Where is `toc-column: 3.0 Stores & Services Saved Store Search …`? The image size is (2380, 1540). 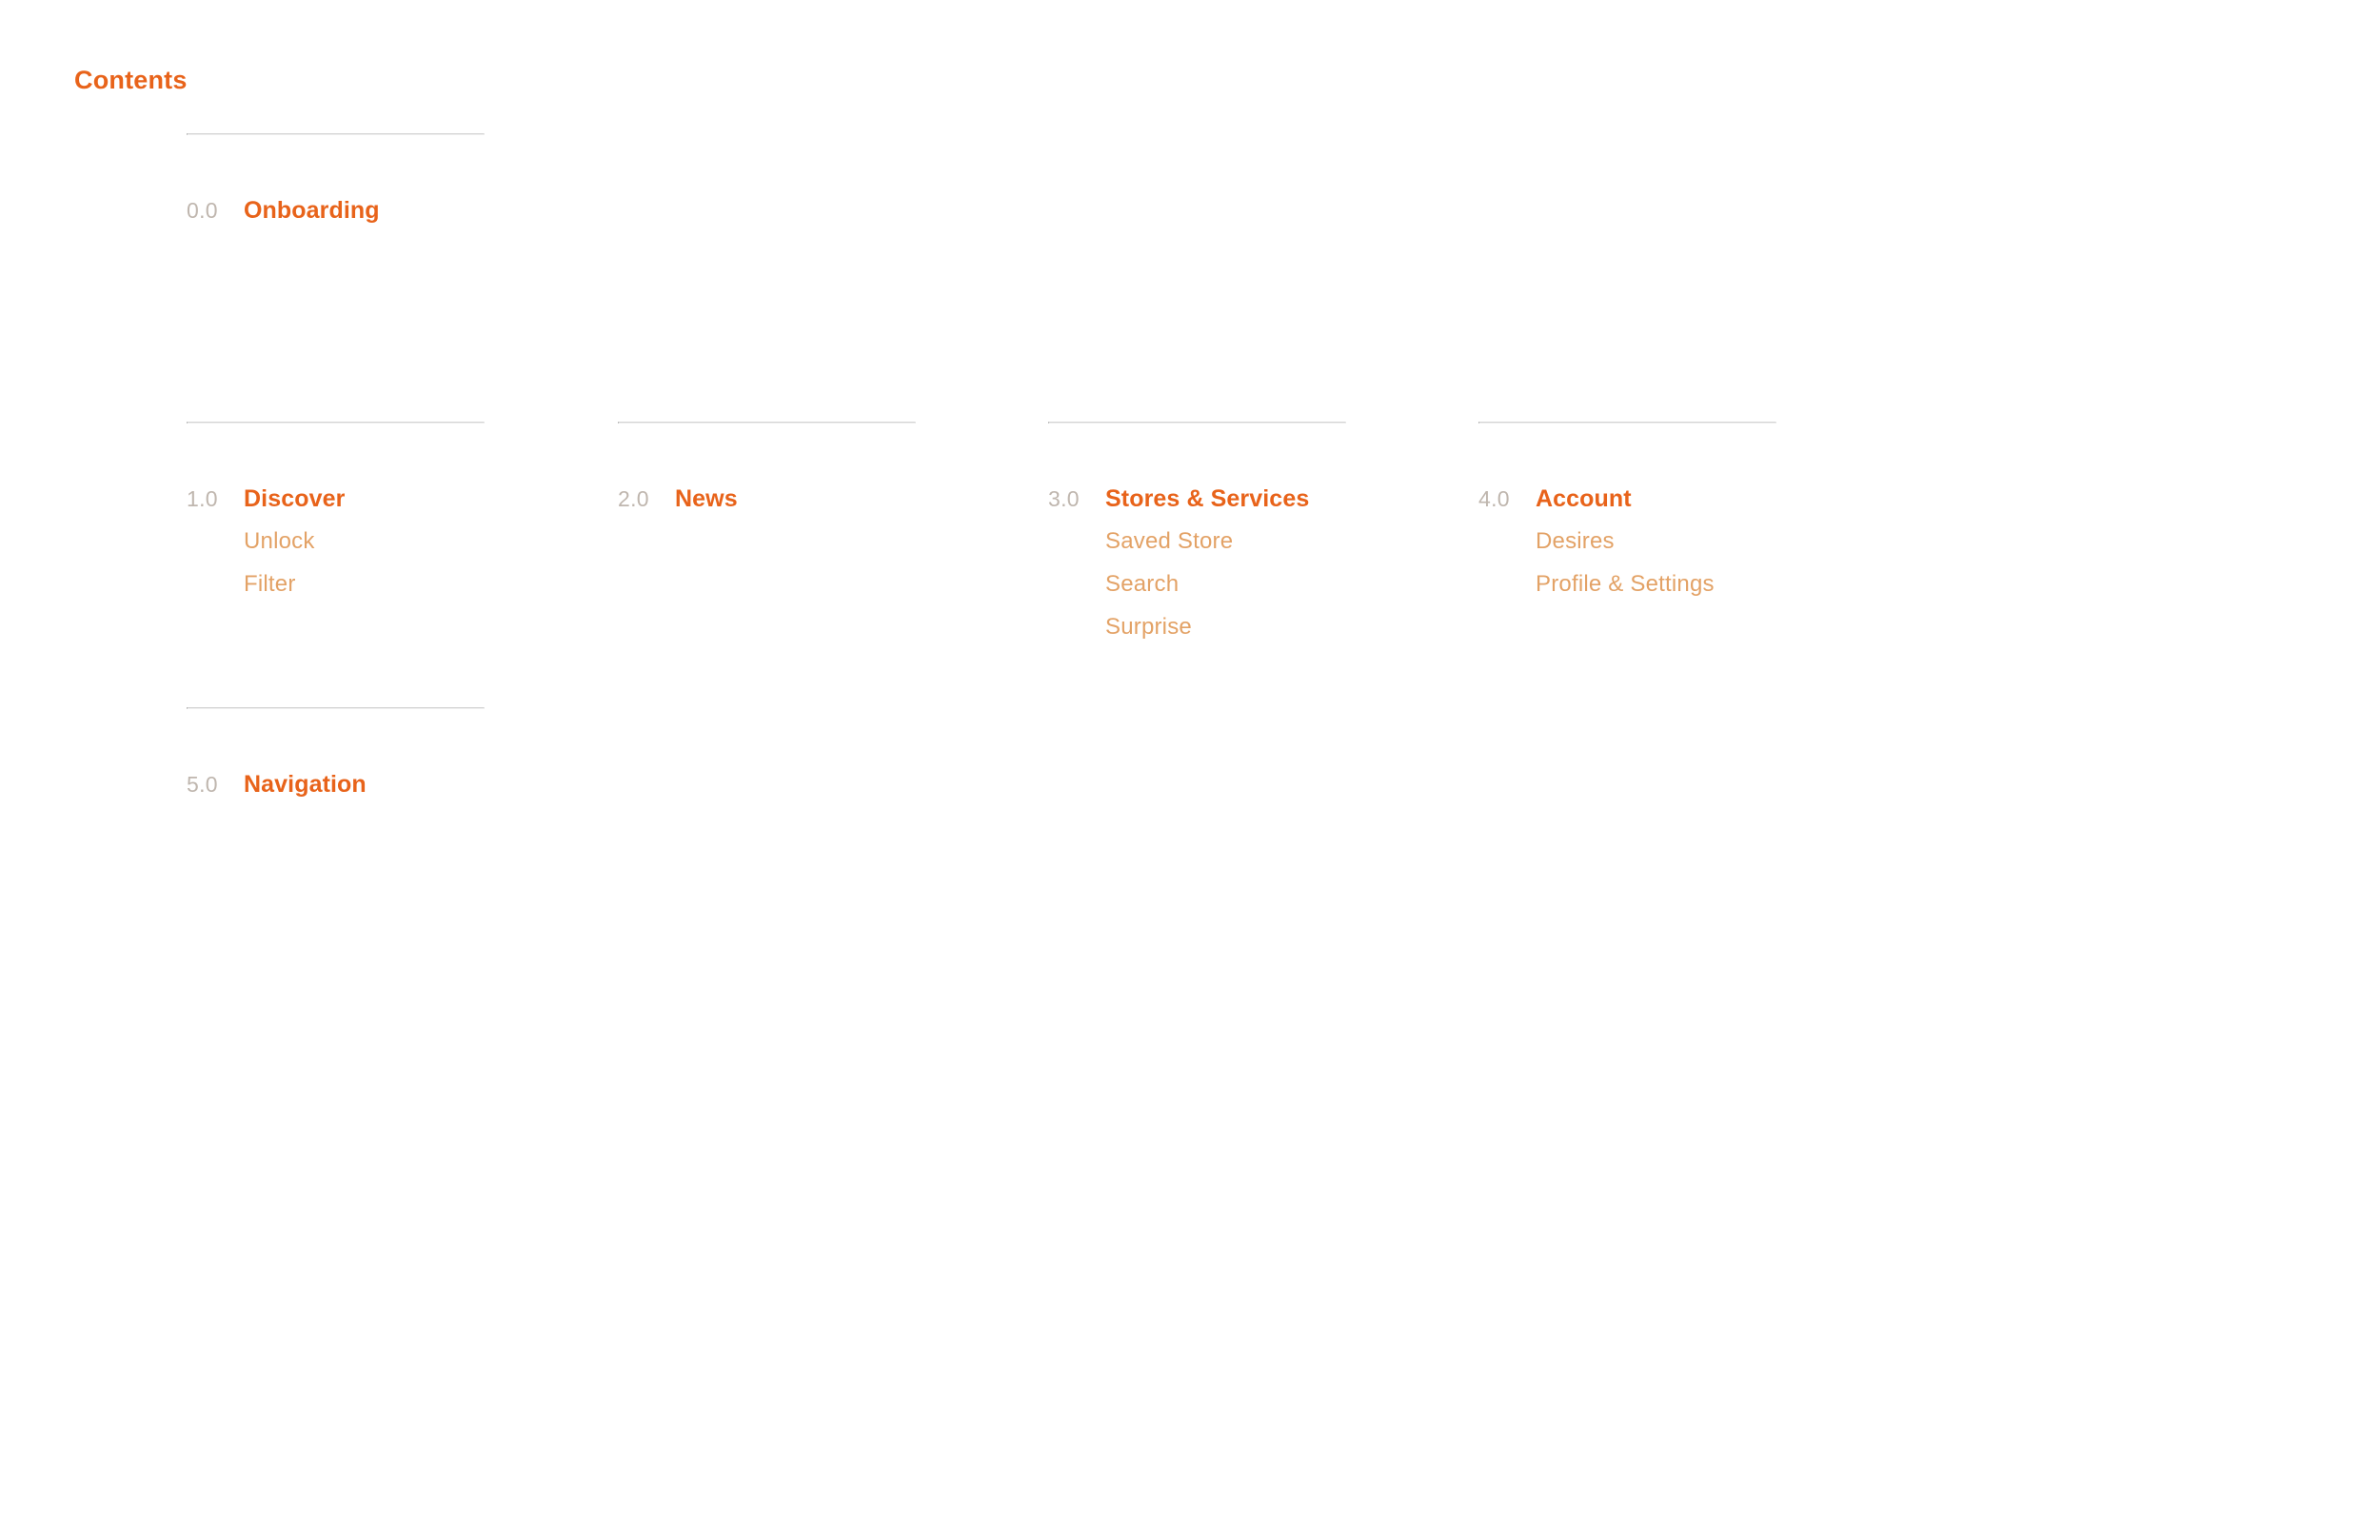 toc-column: 3.0 Stores & Services Saved Store Search … is located at coordinates (1197, 535).